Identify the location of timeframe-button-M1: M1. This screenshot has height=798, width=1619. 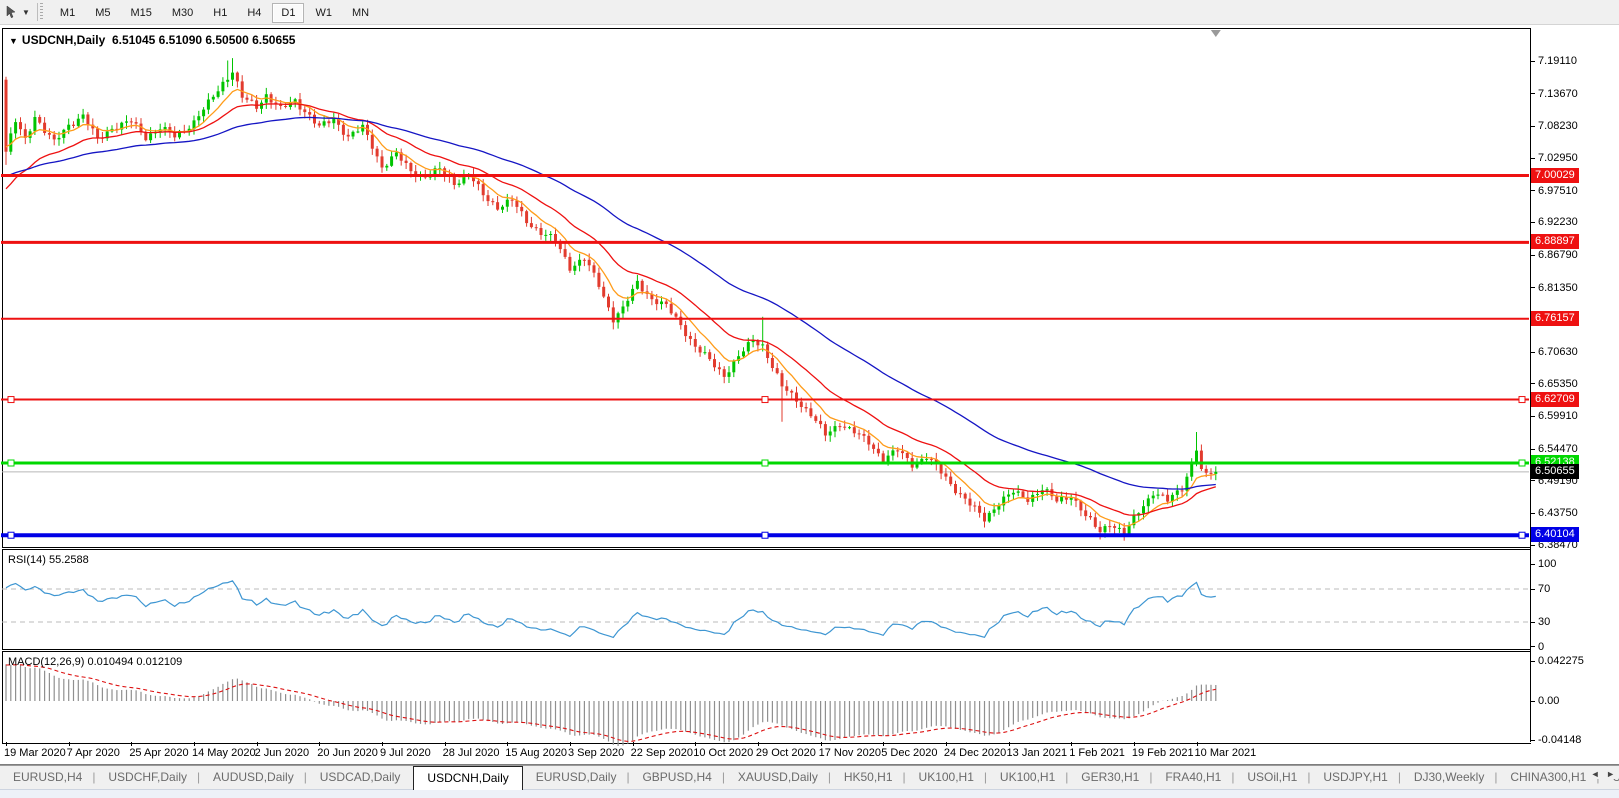
(67, 13).